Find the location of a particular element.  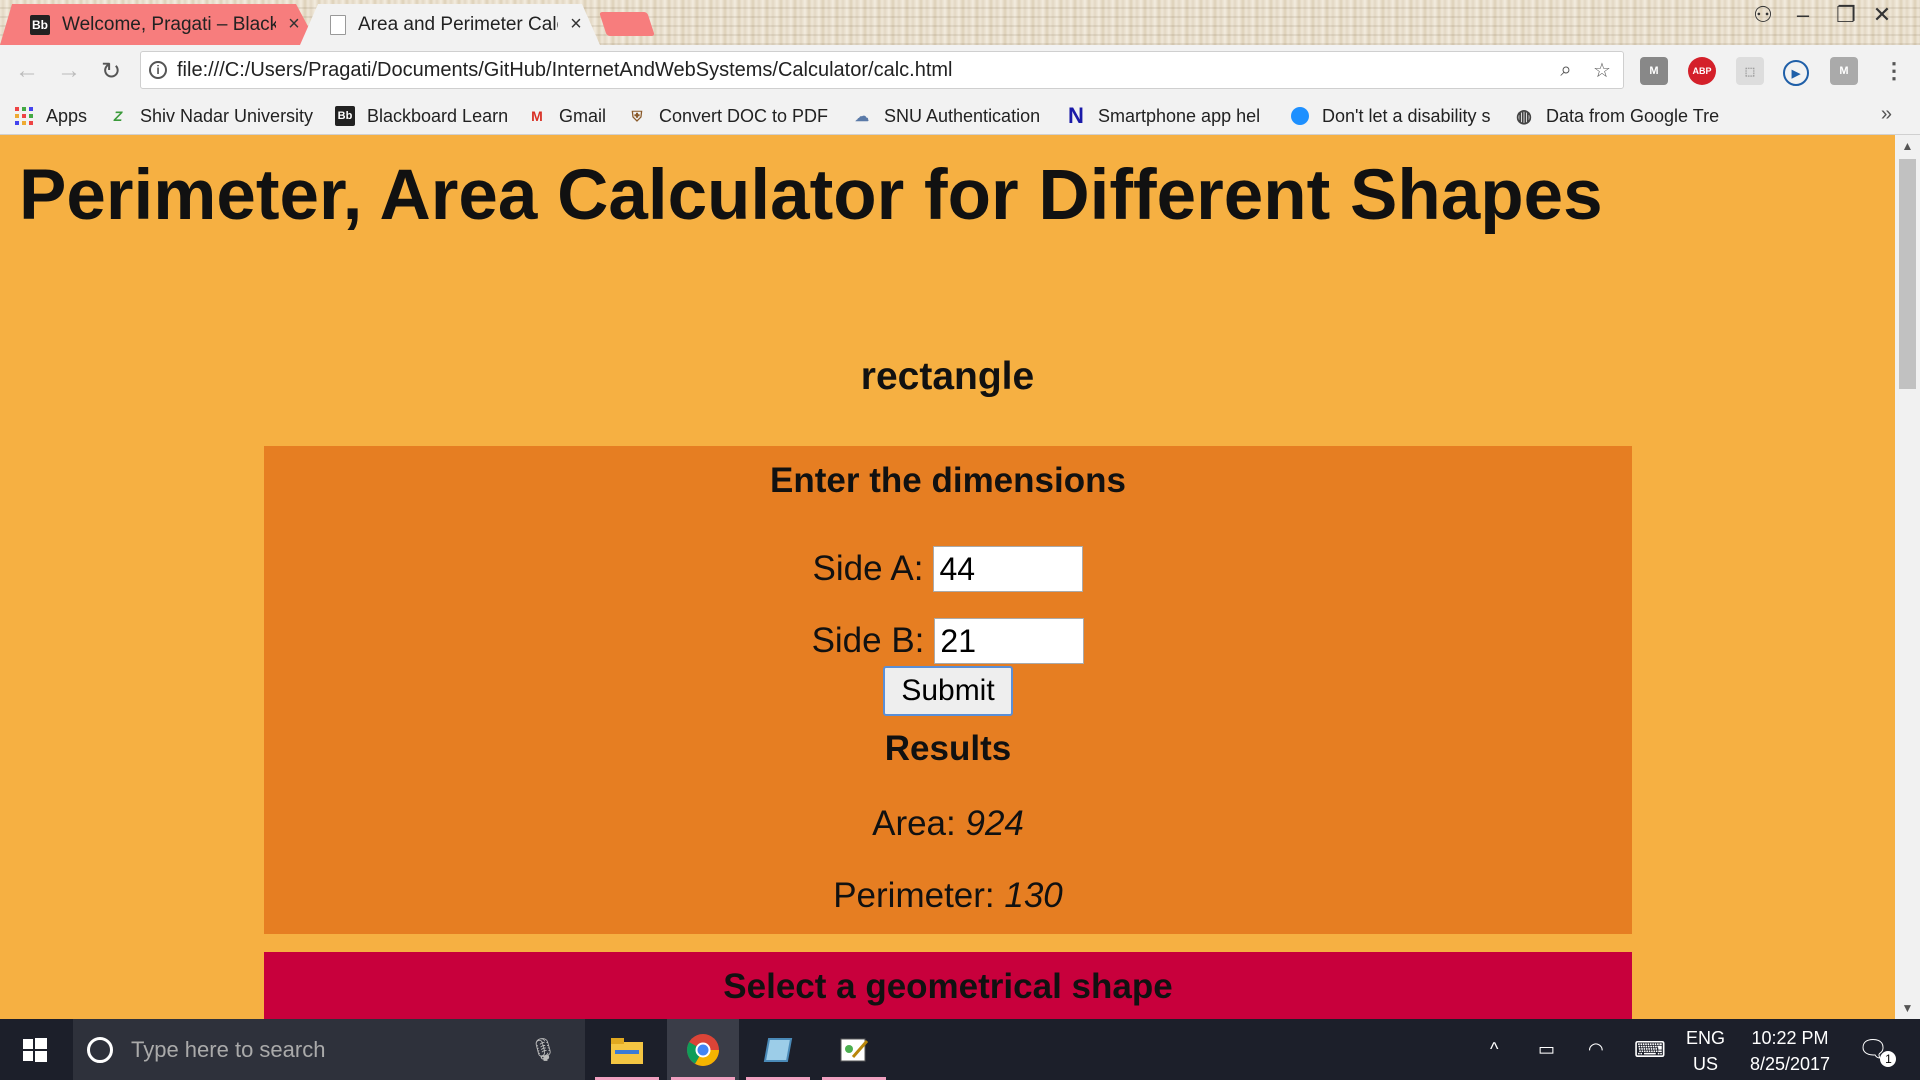

new-tab-button is located at coordinates (627, 24).